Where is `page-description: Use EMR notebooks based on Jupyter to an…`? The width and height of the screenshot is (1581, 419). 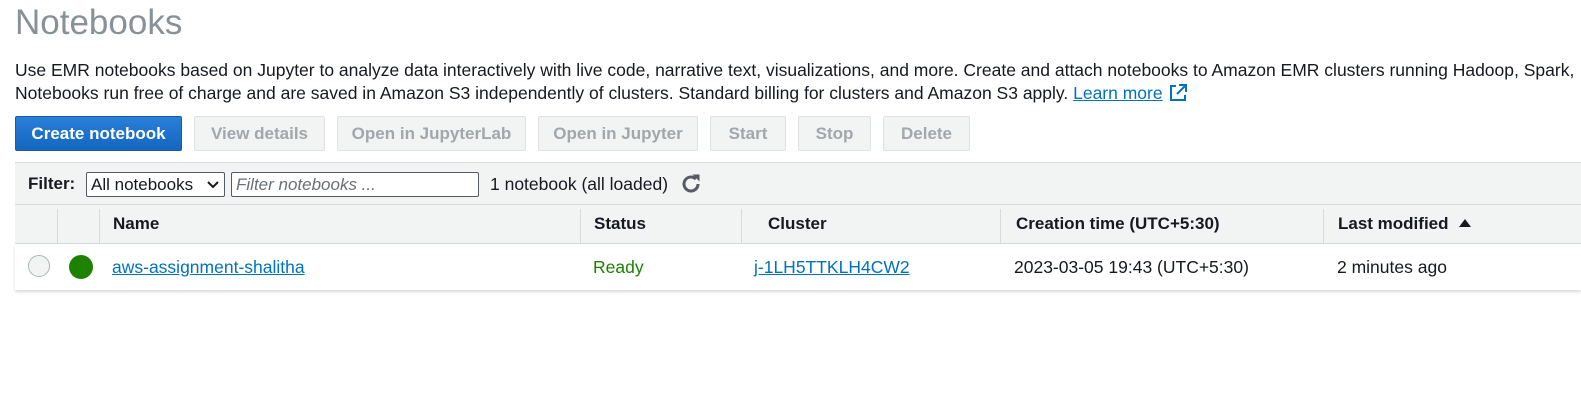
page-description: Use EMR notebooks based on Jupyter to an… is located at coordinates (795, 81).